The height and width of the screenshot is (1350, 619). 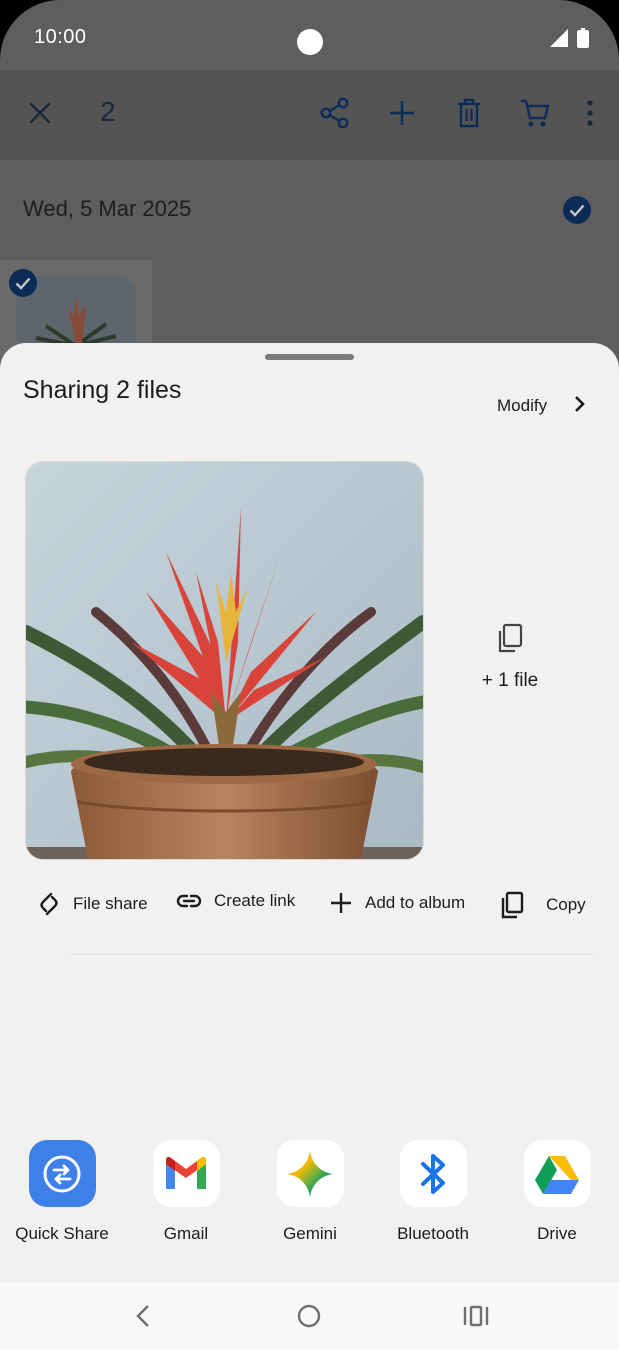 I want to click on bluetooth-icon, so click(x=433, y=1173).